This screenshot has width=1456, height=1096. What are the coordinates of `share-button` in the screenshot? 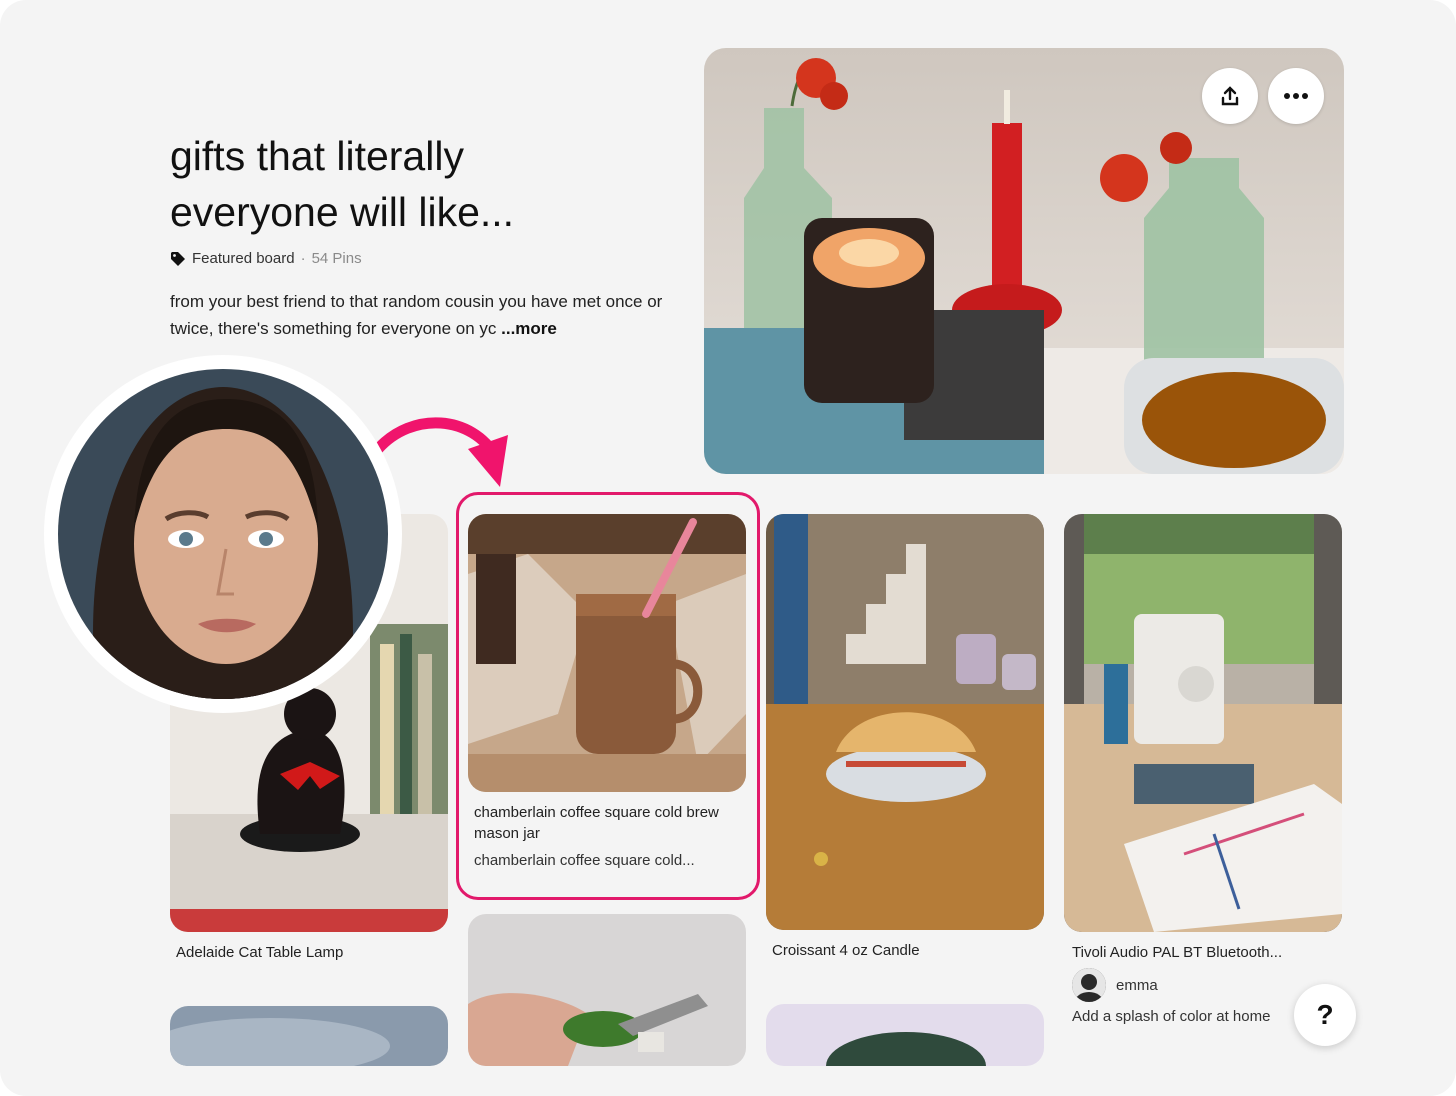 It's located at (1230, 96).